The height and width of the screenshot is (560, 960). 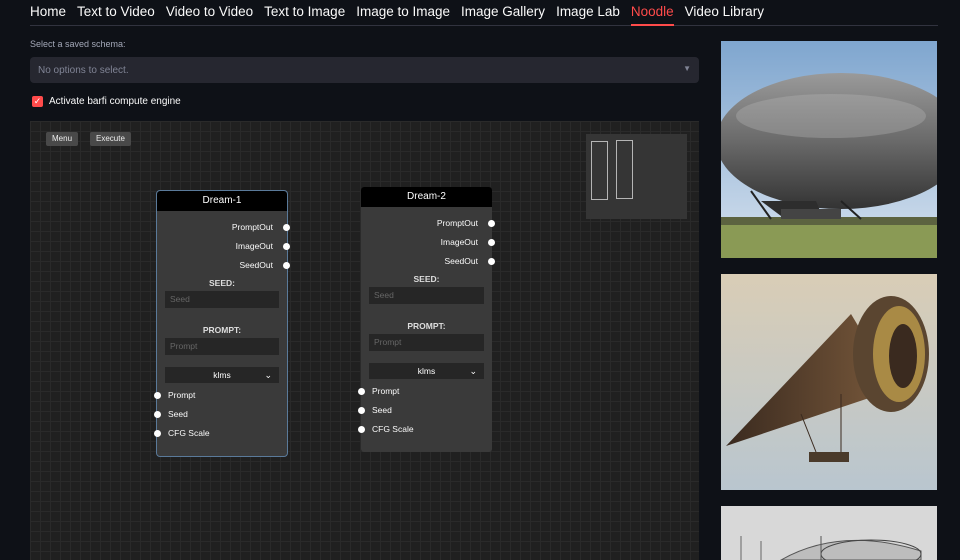 What do you see at coordinates (426, 197) in the screenshot?
I see `node-title: Dream-2` at bounding box center [426, 197].